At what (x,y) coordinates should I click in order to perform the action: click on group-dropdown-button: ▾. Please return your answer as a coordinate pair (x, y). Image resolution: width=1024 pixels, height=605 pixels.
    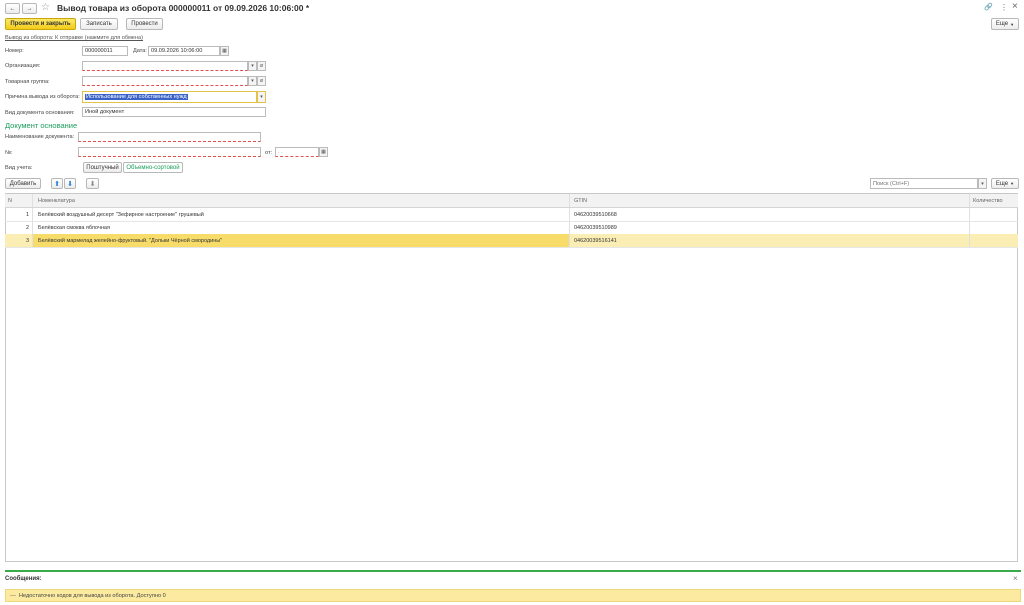
    Looking at the image, I should click on (252, 81).